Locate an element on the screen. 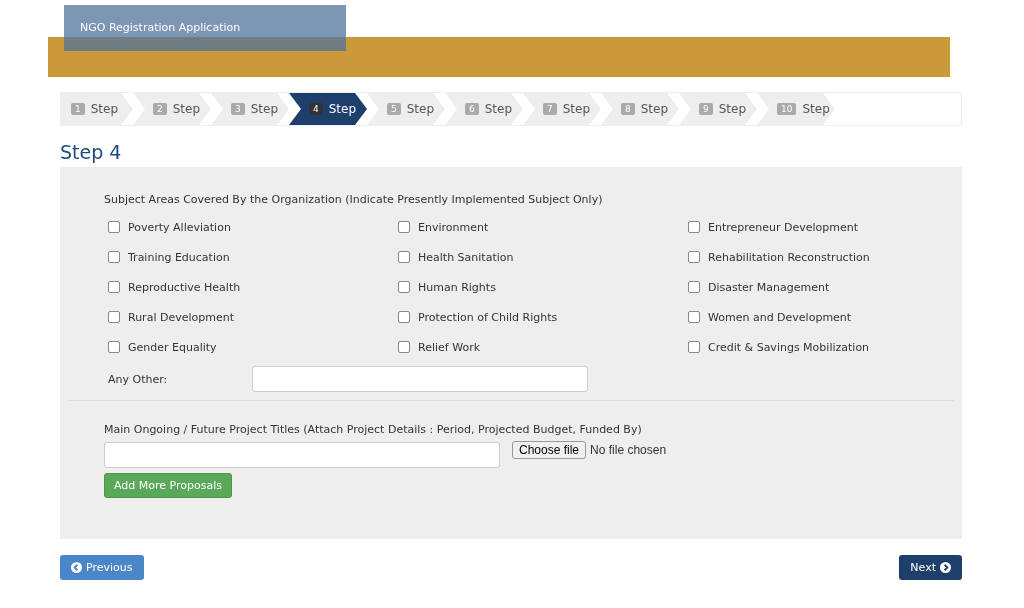  step-number: 5 is located at coordinates (394, 109).